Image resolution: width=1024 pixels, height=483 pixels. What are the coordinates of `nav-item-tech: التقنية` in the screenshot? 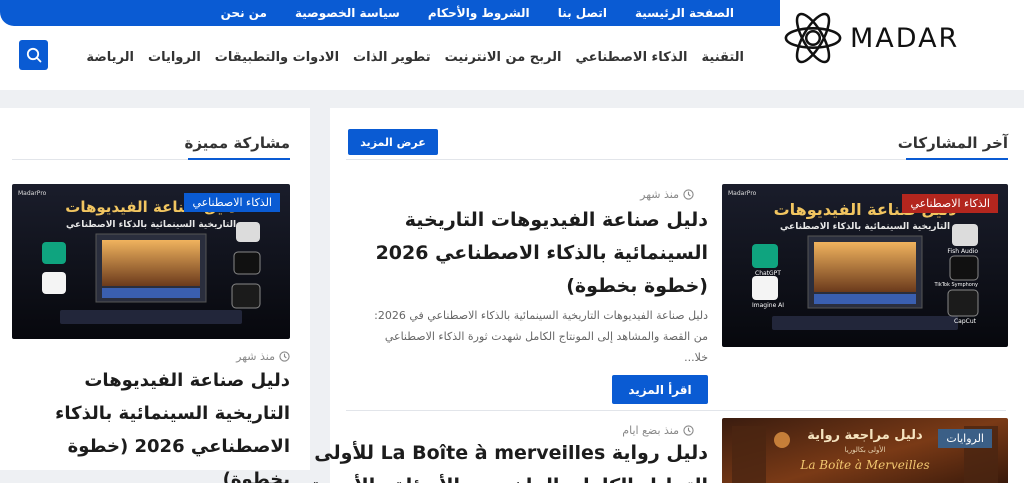 It's located at (723, 57).